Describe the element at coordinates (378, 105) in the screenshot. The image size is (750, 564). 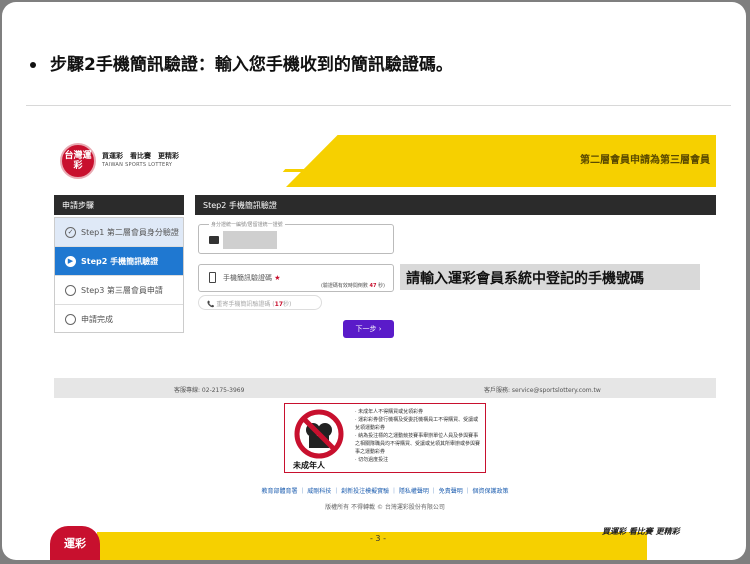
I see `divider` at that location.